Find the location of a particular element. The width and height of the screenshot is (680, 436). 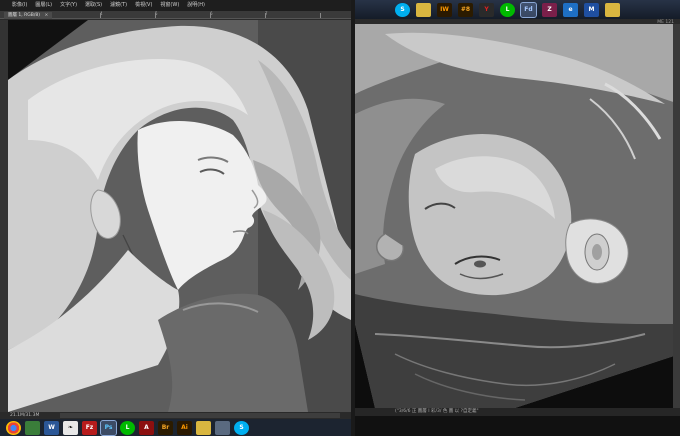

winrar-icon: Z is located at coordinates (549, 9).